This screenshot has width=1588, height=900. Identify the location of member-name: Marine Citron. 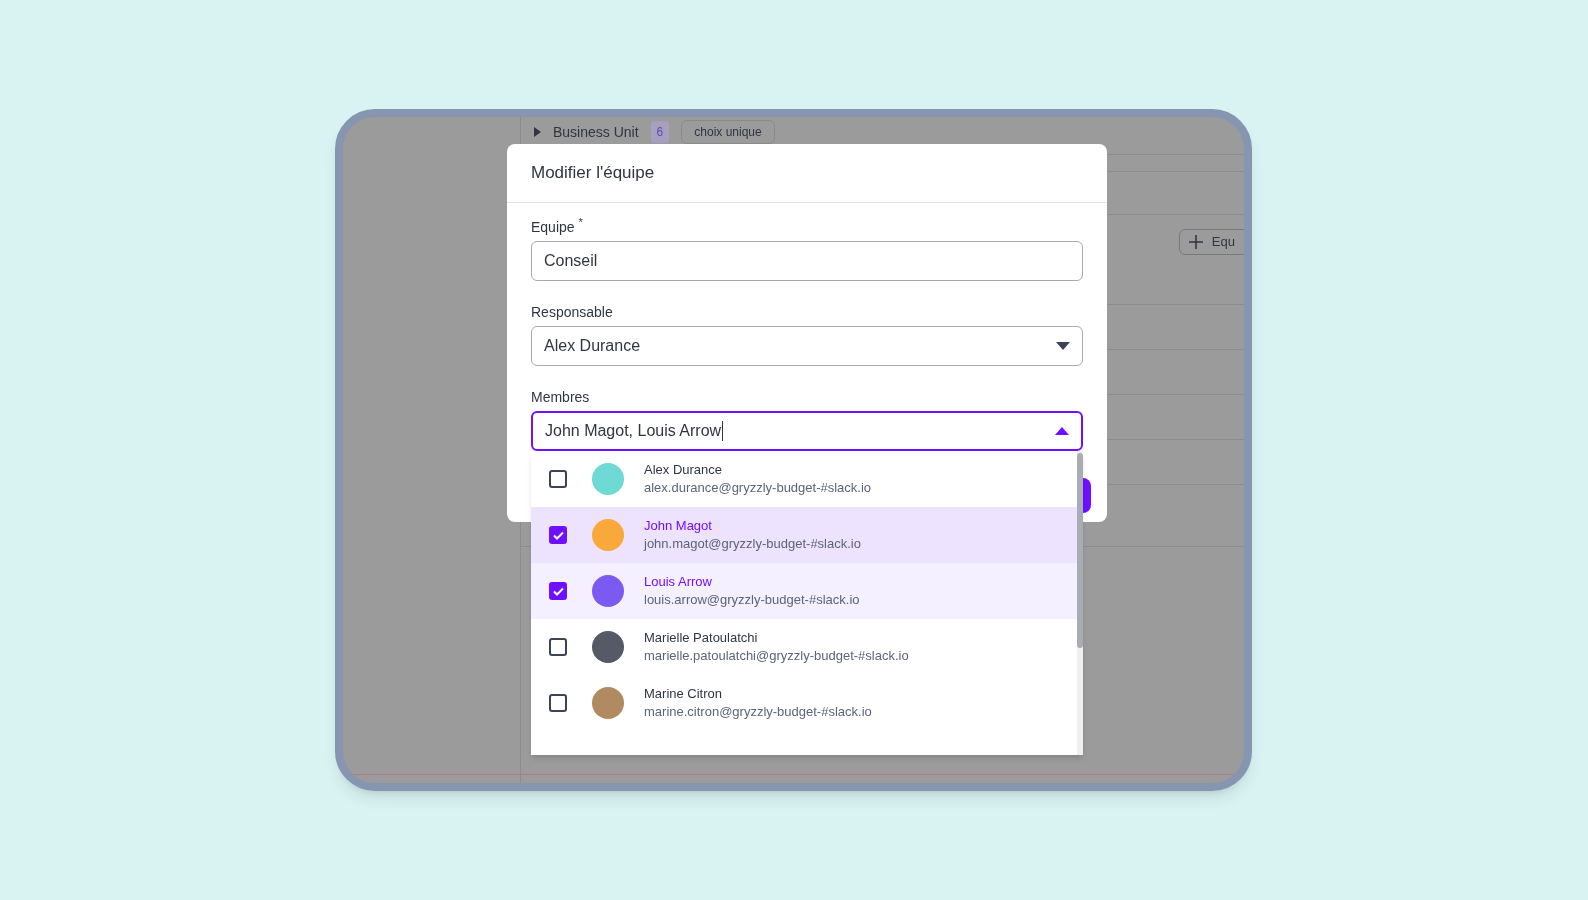
(684, 694).